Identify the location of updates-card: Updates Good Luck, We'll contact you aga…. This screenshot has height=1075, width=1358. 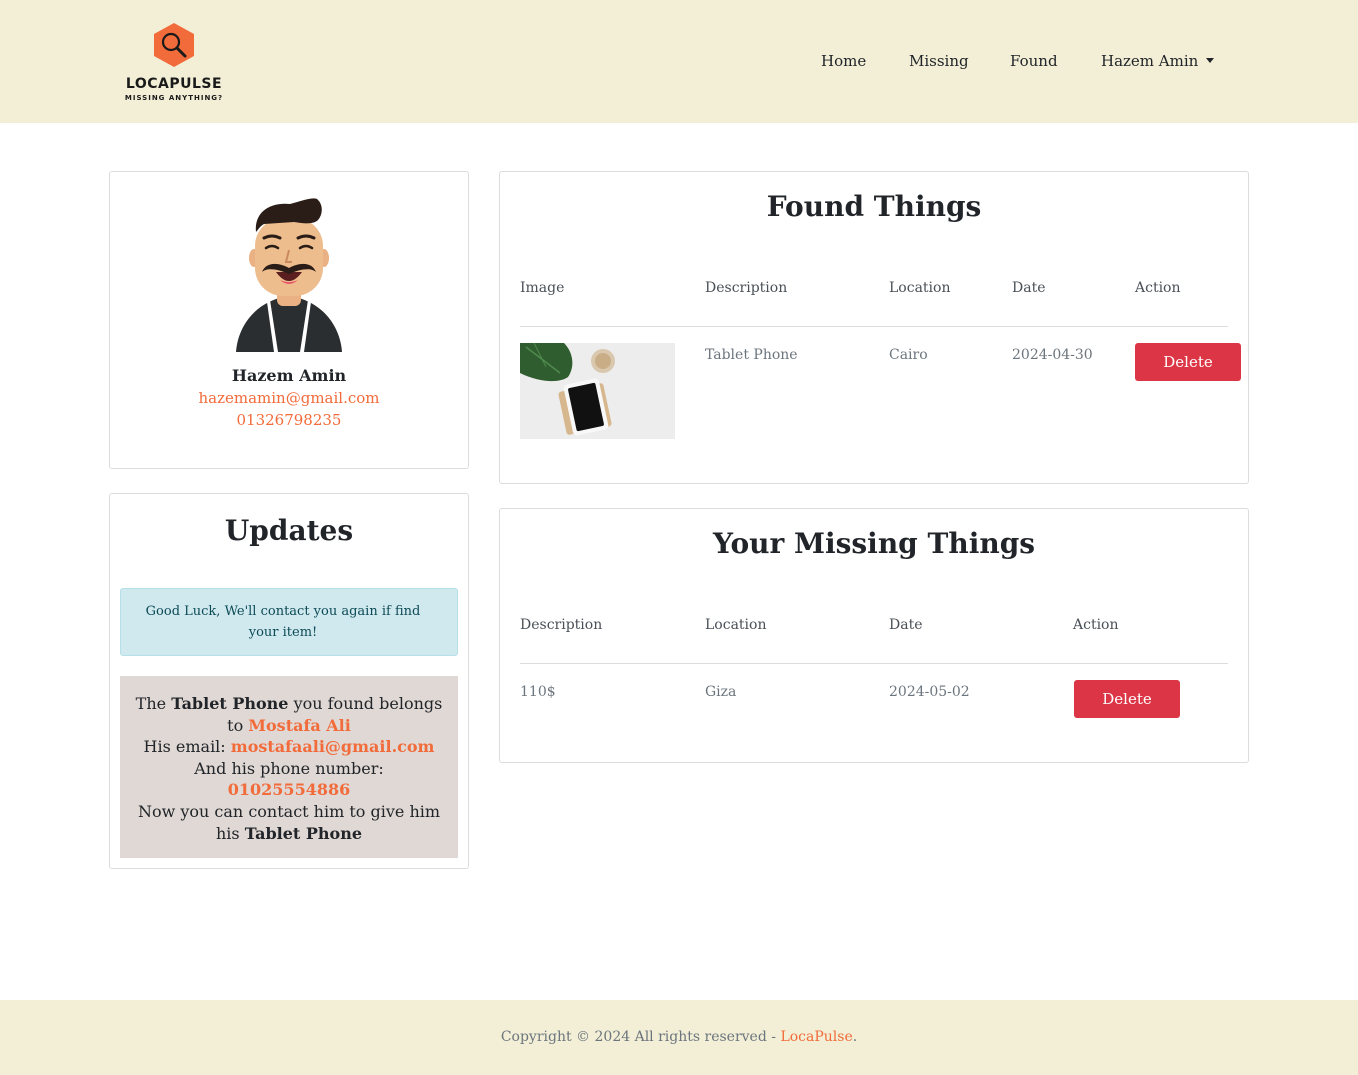
(289, 681).